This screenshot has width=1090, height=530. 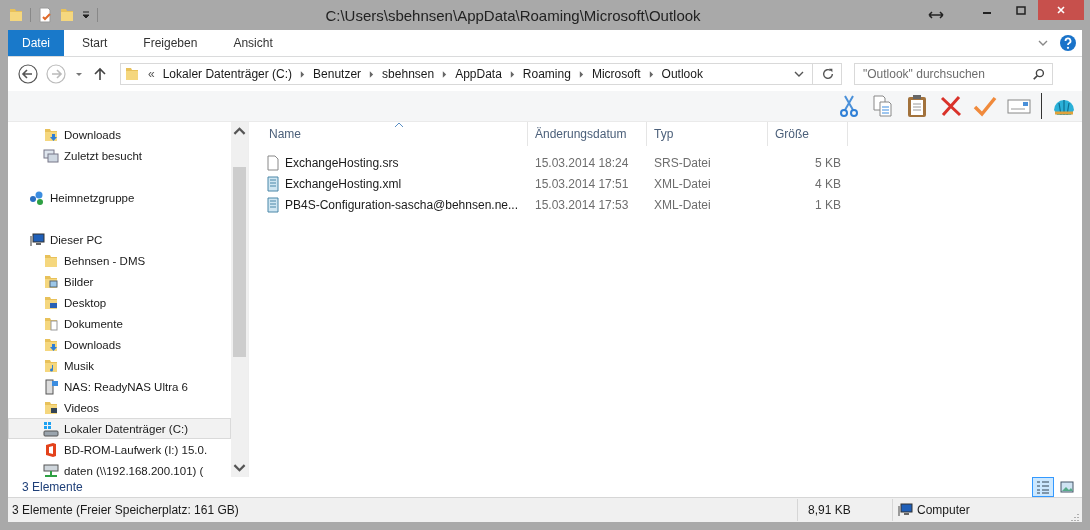 I want to click on refresh-icon, so click(x=828, y=74).